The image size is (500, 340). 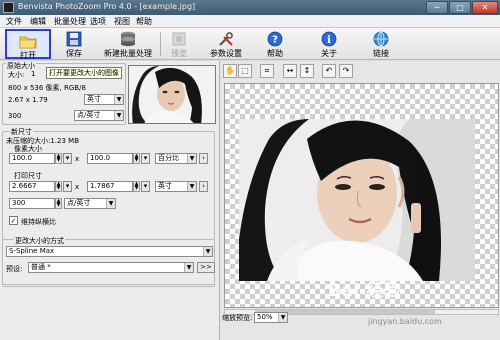 I want to click on original-resolution: 300, so click(x=15, y=116).